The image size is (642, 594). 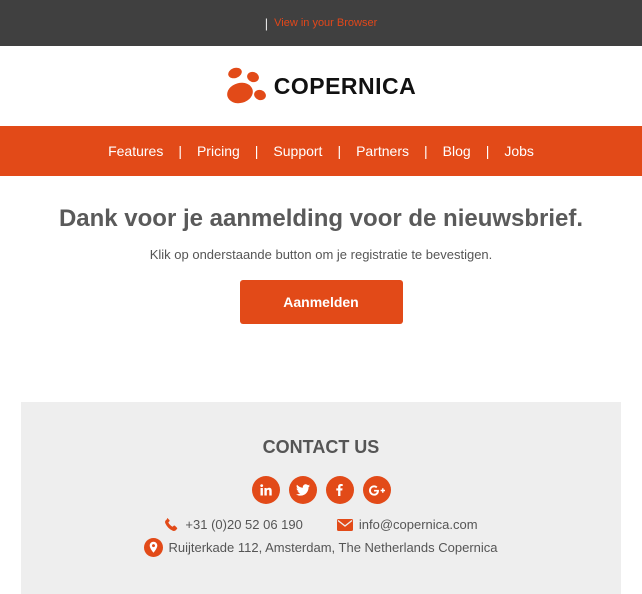 What do you see at coordinates (154, 547) in the screenshot?
I see `location-pin-icon` at bounding box center [154, 547].